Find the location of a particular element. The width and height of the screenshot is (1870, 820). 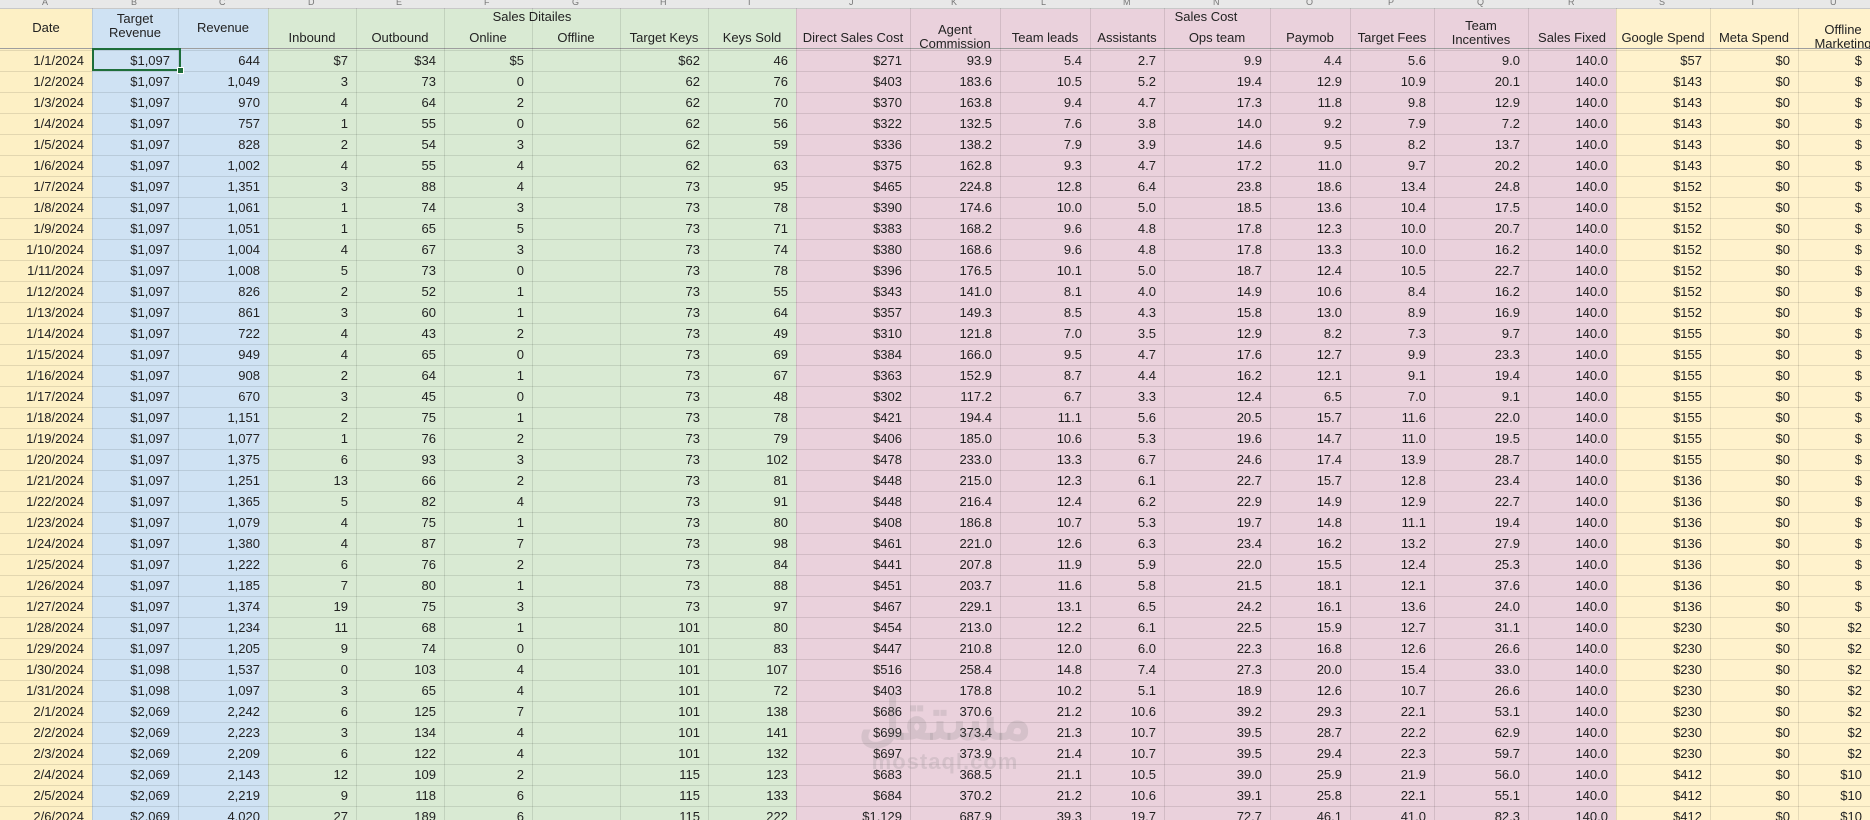

cell-team-leads: 21.1 is located at coordinates (1041, 774).